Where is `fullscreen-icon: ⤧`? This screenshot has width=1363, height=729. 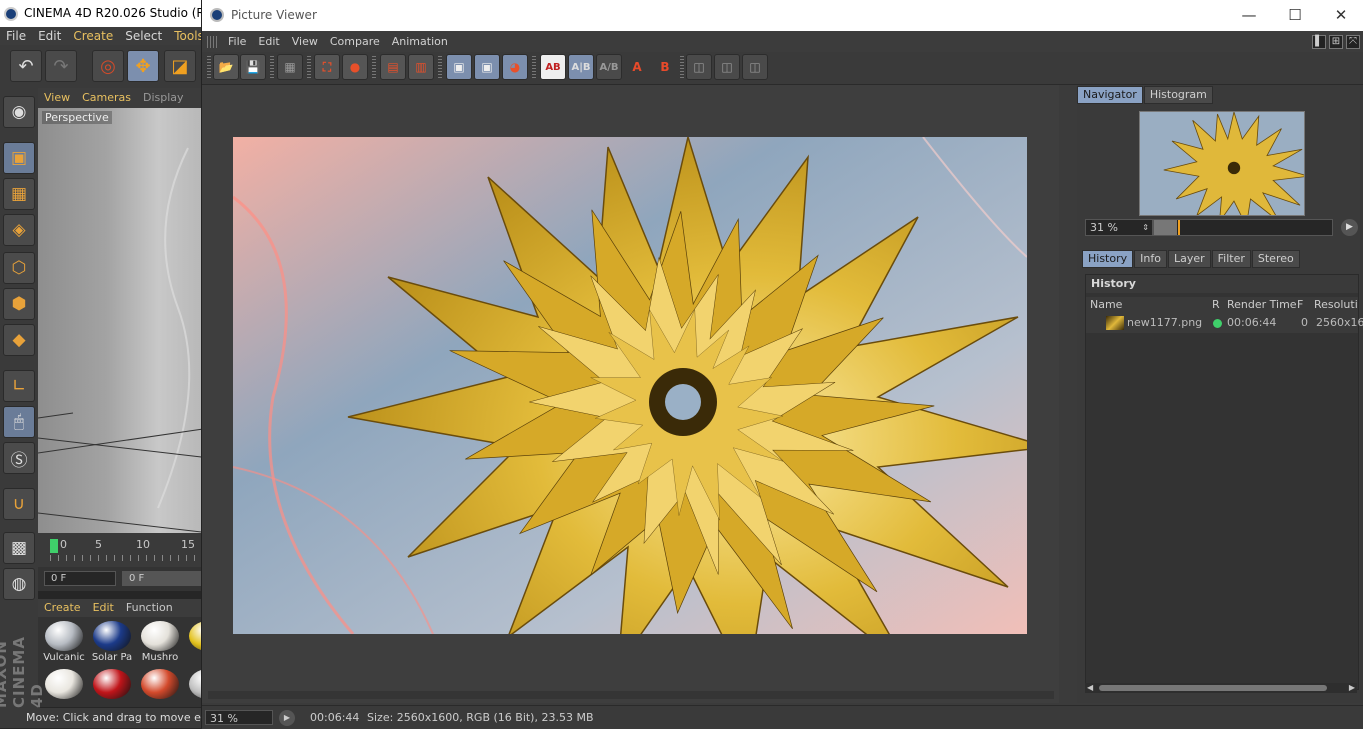
fullscreen-icon: ⤧ is located at coordinates (1353, 42).